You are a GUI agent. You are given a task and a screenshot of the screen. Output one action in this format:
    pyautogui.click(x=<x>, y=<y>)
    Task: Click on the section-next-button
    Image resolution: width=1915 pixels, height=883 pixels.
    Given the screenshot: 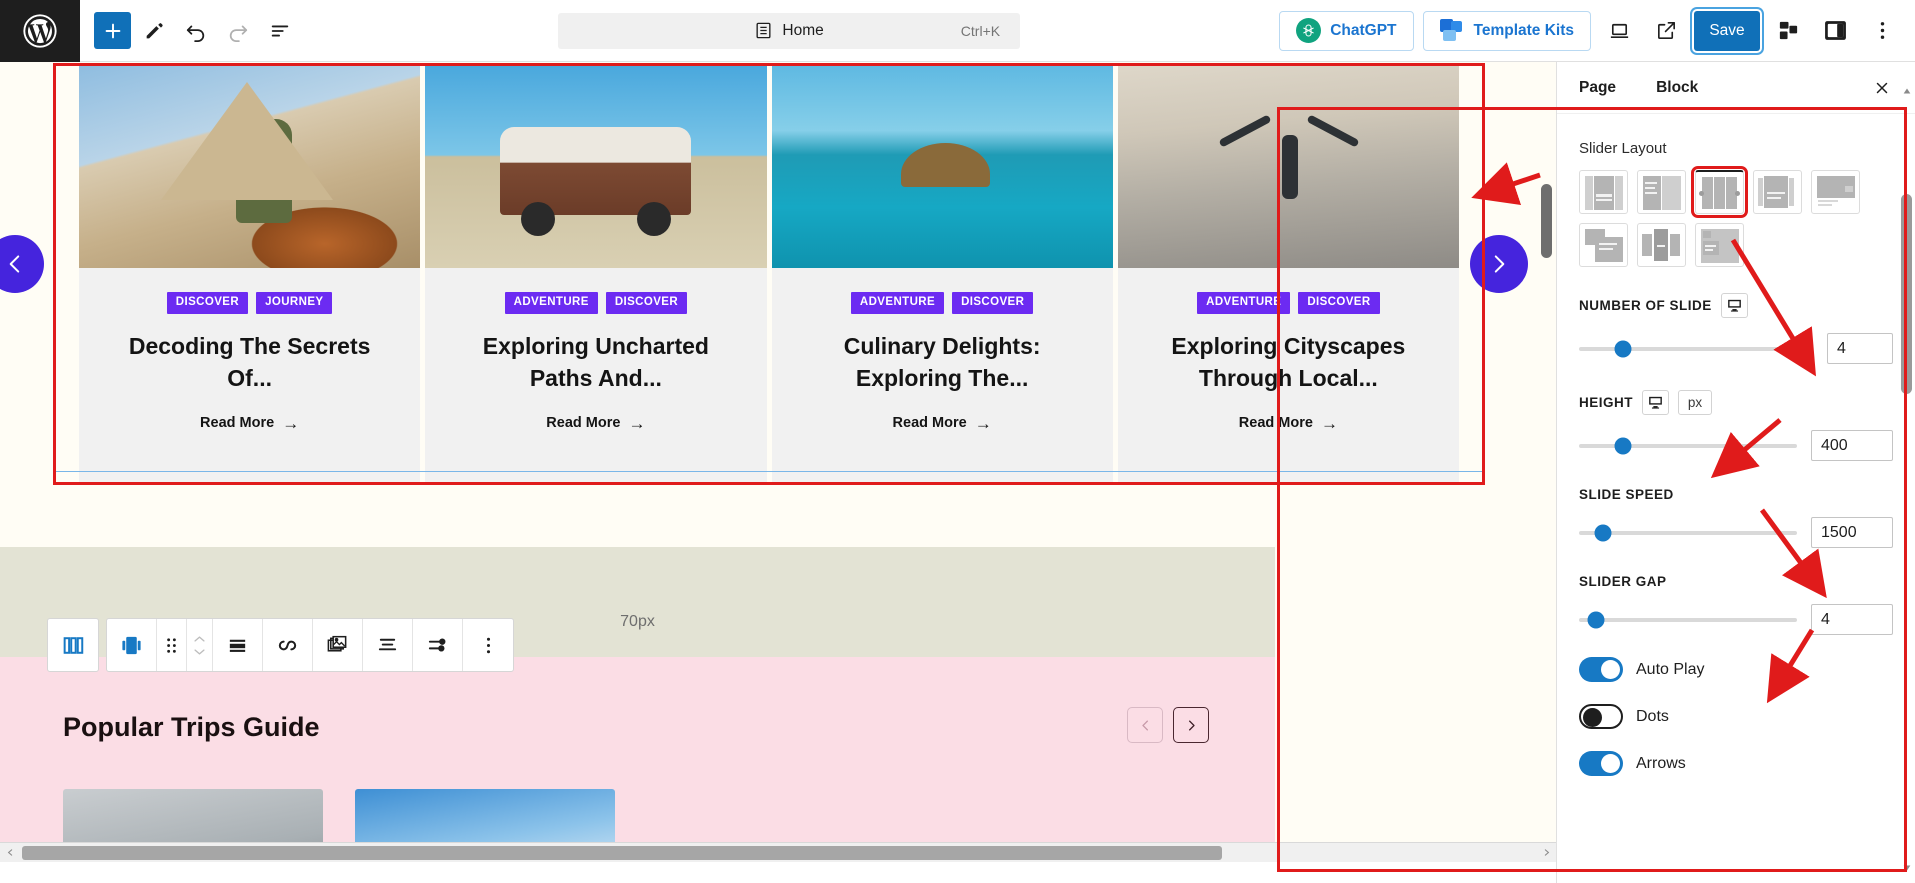 What is the action you would take?
    pyautogui.click(x=1191, y=725)
    